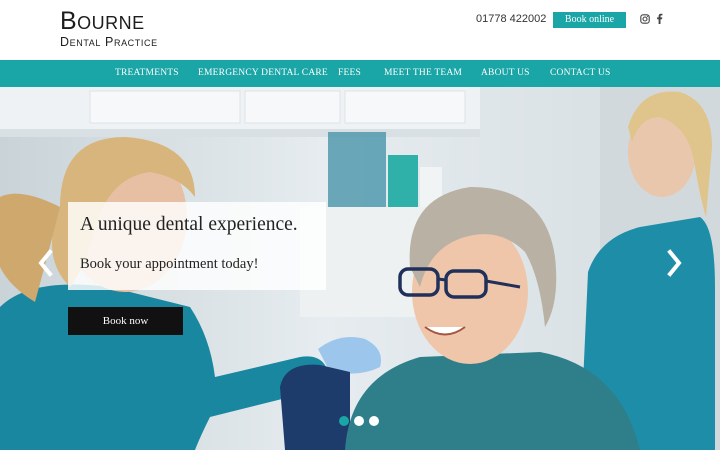 This screenshot has height=450, width=720. Describe the element at coordinates (169, 264) in the screenshot. I see `hero-subtitle: Book your appointment today!` at that location.